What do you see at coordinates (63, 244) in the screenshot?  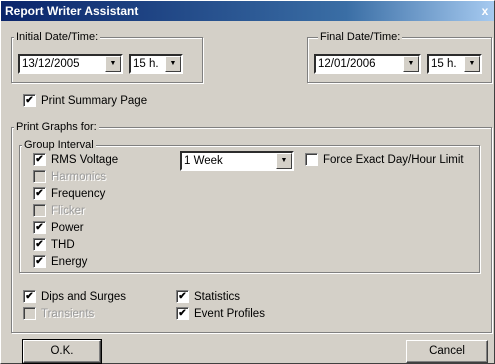 I see `thd-label: THD` at bounding box center [63, 244].